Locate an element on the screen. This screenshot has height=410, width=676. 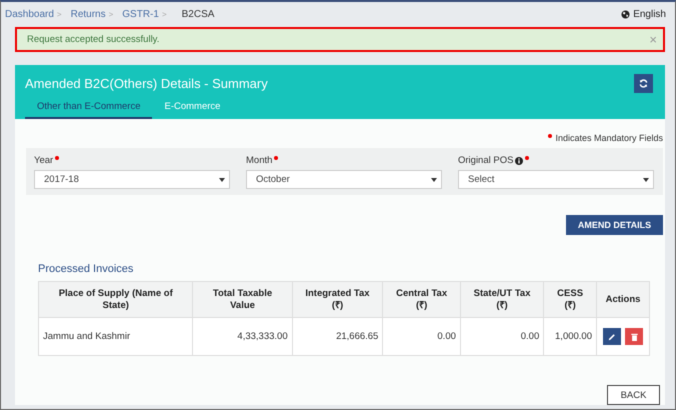
breadcrumb-link: GSTR-1 is located at coordinates (140, 14).